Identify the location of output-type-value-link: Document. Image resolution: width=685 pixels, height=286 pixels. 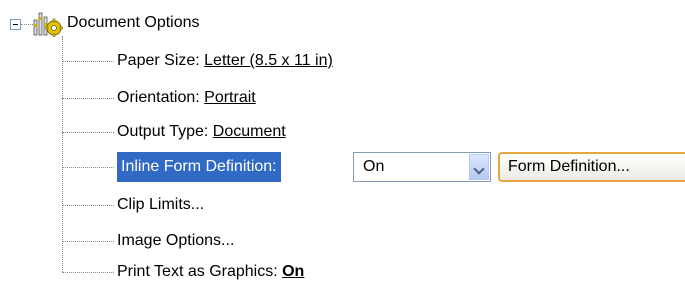
(249, 131).